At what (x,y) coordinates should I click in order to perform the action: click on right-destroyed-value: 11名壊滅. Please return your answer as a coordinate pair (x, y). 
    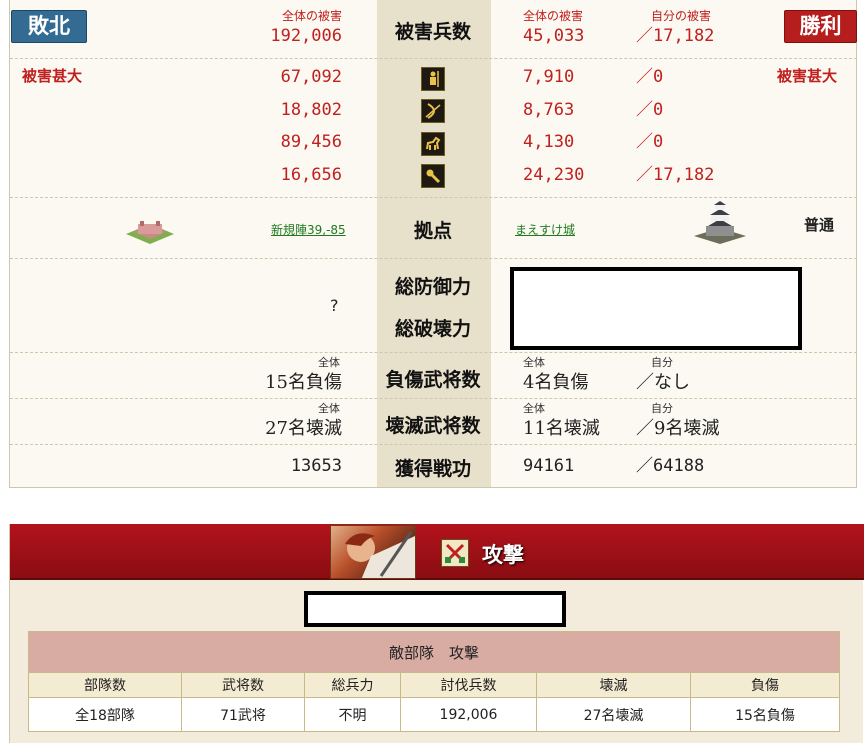
    Looking at the image, I should click on (561, 428).